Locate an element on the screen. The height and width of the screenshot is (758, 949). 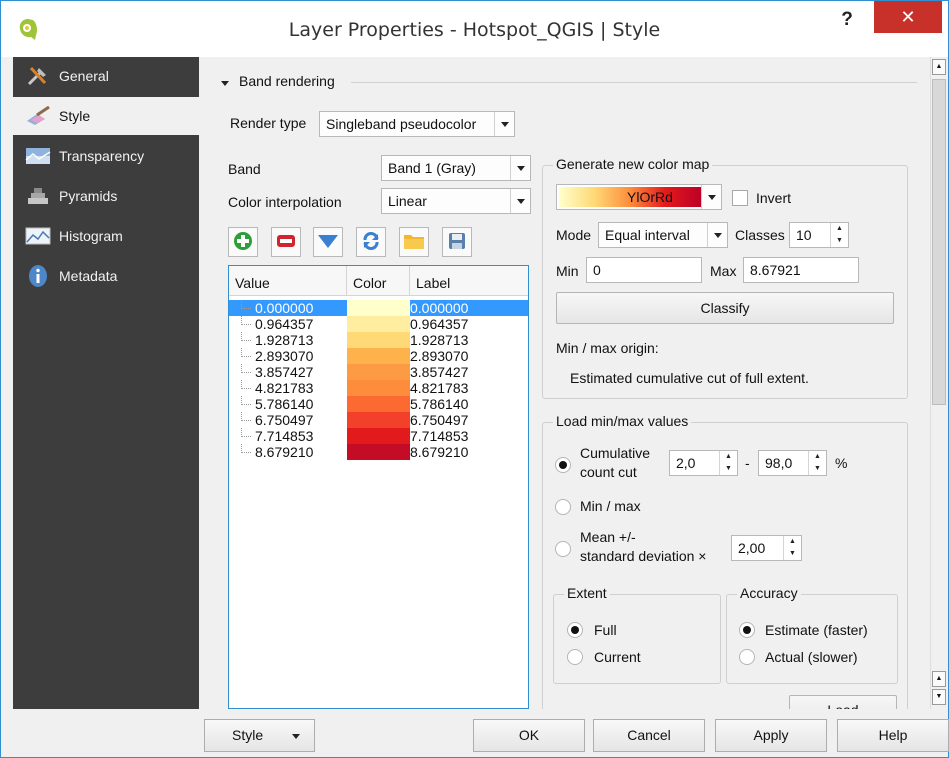
column-header-value: Value is located at coordinates (288, 281).